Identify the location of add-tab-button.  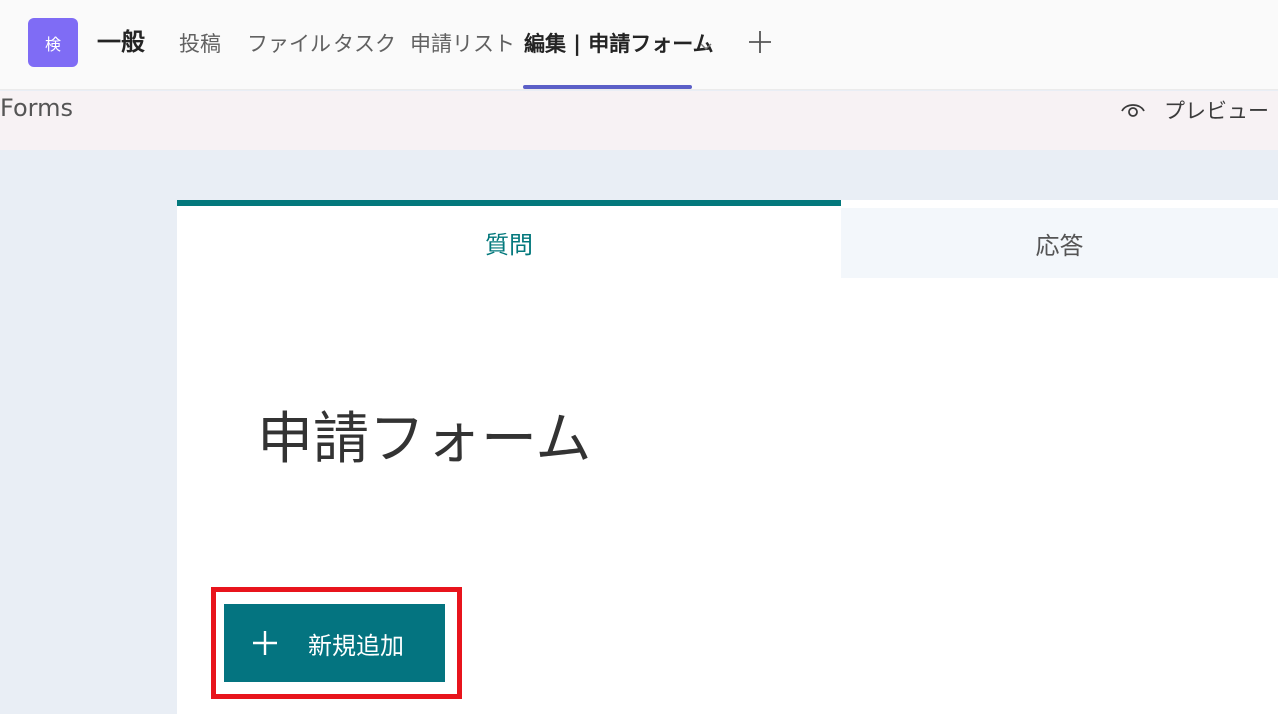
(760, 42).